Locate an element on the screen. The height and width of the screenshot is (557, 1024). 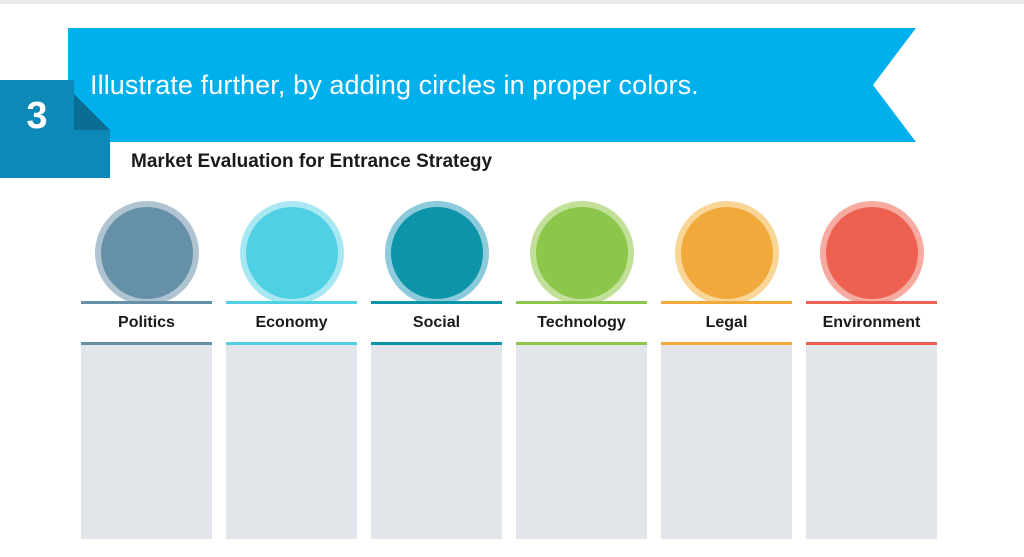
badge-shape is located at coordinates (55, 129).